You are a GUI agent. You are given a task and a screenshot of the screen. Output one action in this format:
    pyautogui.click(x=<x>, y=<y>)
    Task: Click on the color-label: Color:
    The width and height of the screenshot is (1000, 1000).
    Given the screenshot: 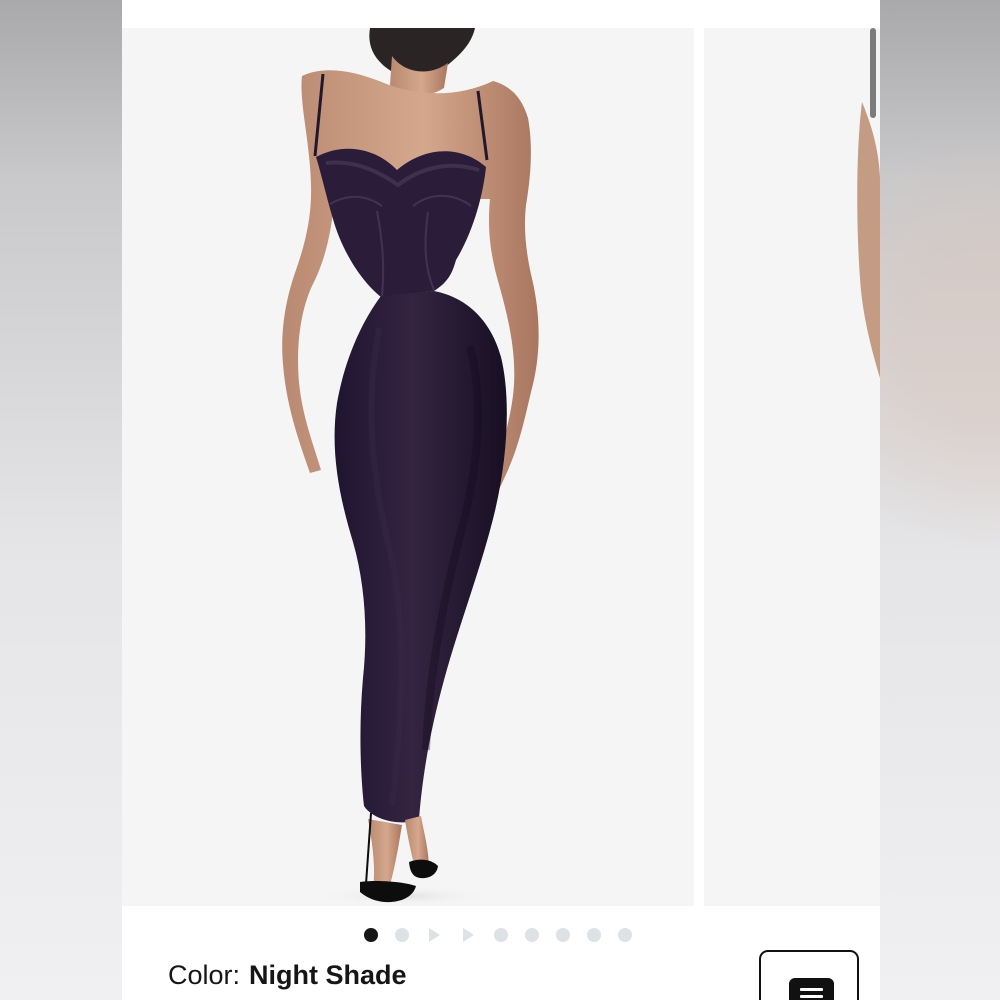 What is the action you would take?
    pyautogui.click(x=204, y=975)
    